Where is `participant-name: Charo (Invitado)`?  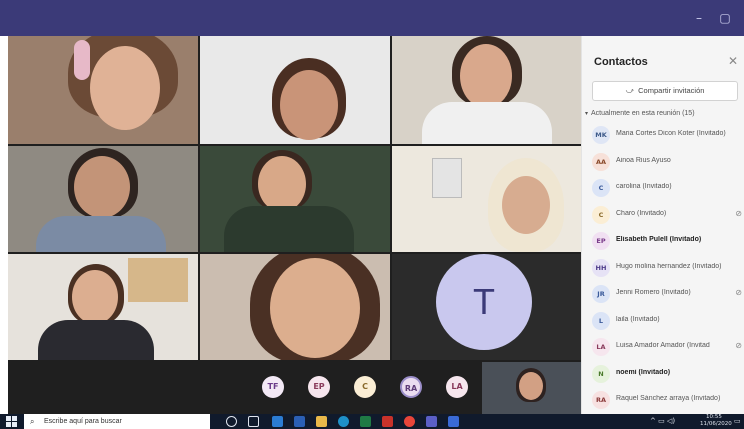
participant-name: Charo (Invitado) is located at coordinates (641, 213).